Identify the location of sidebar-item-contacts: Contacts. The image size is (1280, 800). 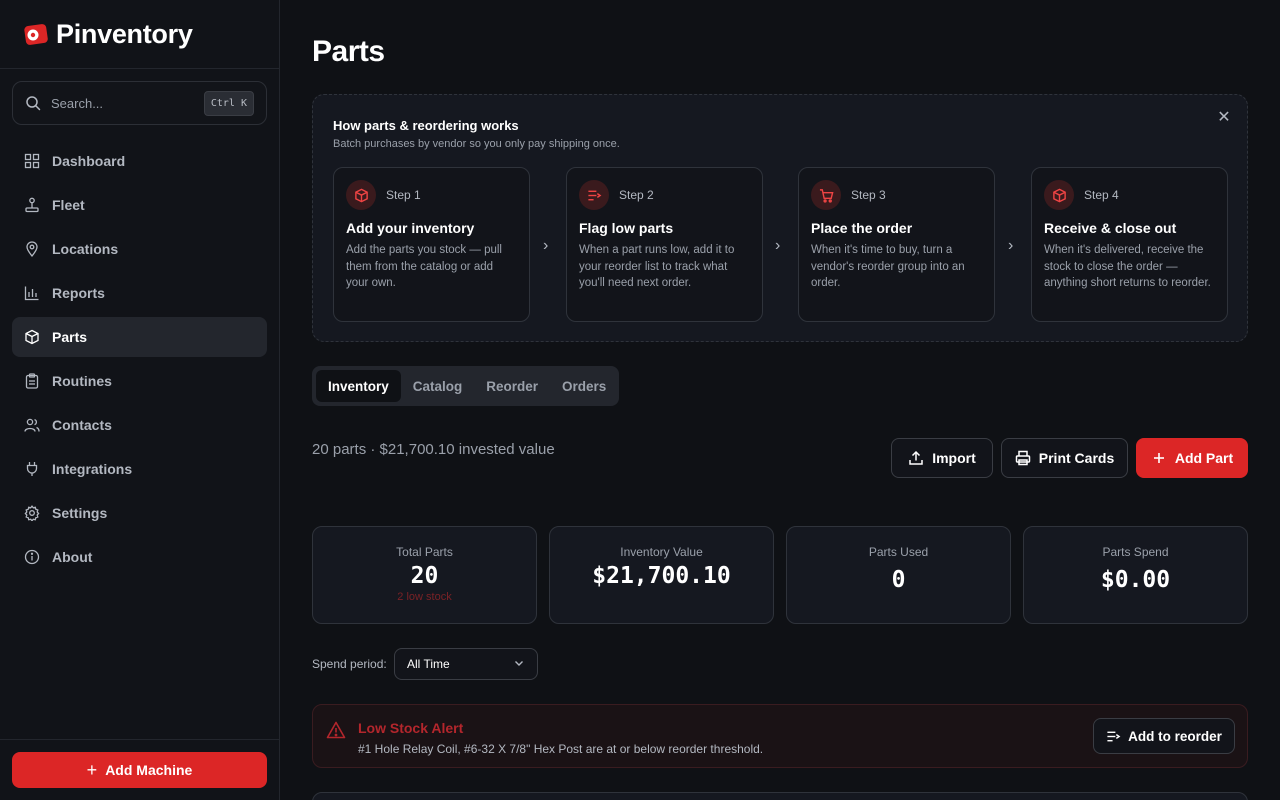
(139, 425).